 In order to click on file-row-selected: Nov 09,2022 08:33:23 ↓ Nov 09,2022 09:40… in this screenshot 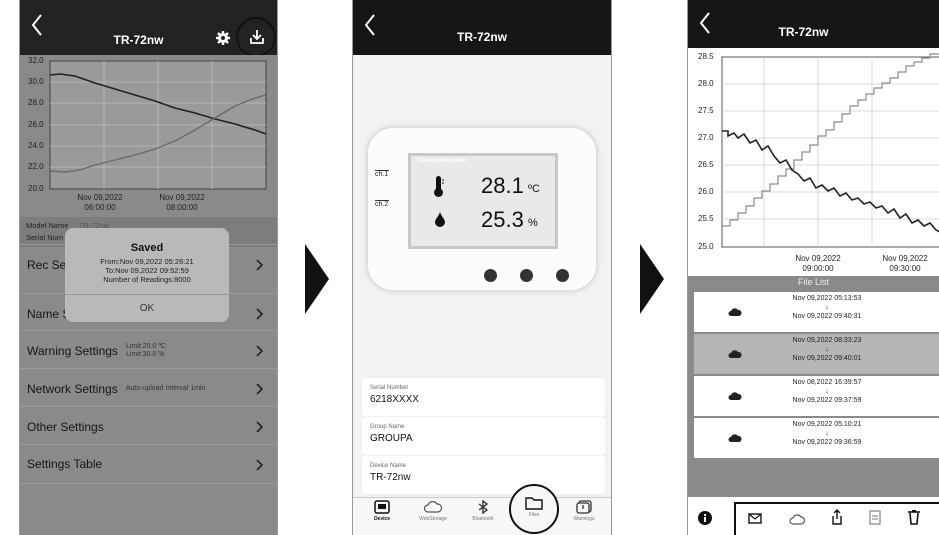, I will do `click(816, 354)`.